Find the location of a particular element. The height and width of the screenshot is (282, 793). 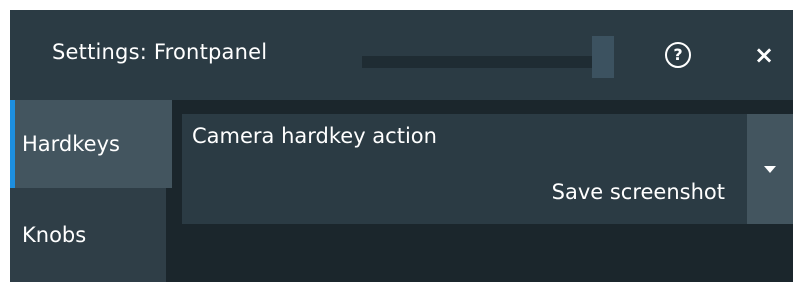

sidebar-item-hardkeys: Hardkeys is located at coordinates (91, 144).